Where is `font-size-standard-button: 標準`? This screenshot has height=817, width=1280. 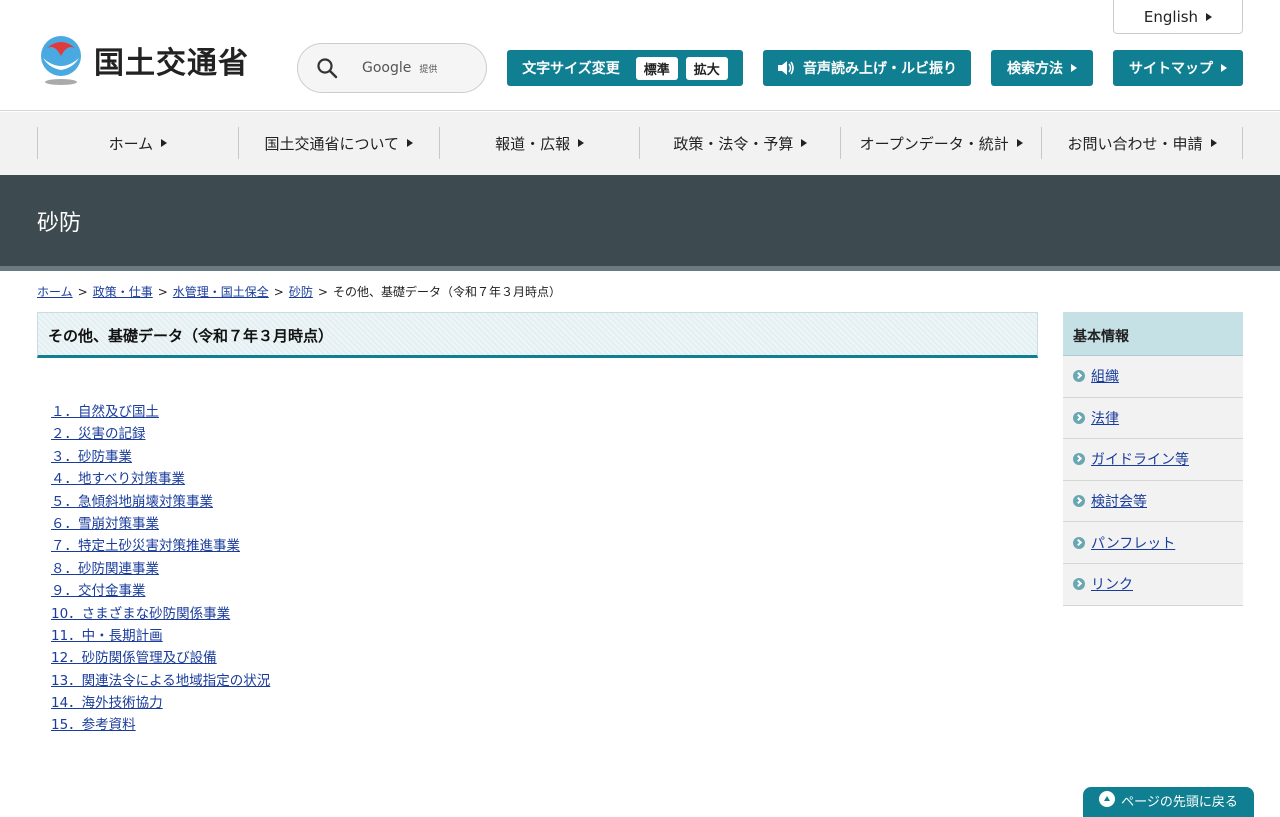 font-size-standard-button: 標準 is located at coordinates (656, 68).